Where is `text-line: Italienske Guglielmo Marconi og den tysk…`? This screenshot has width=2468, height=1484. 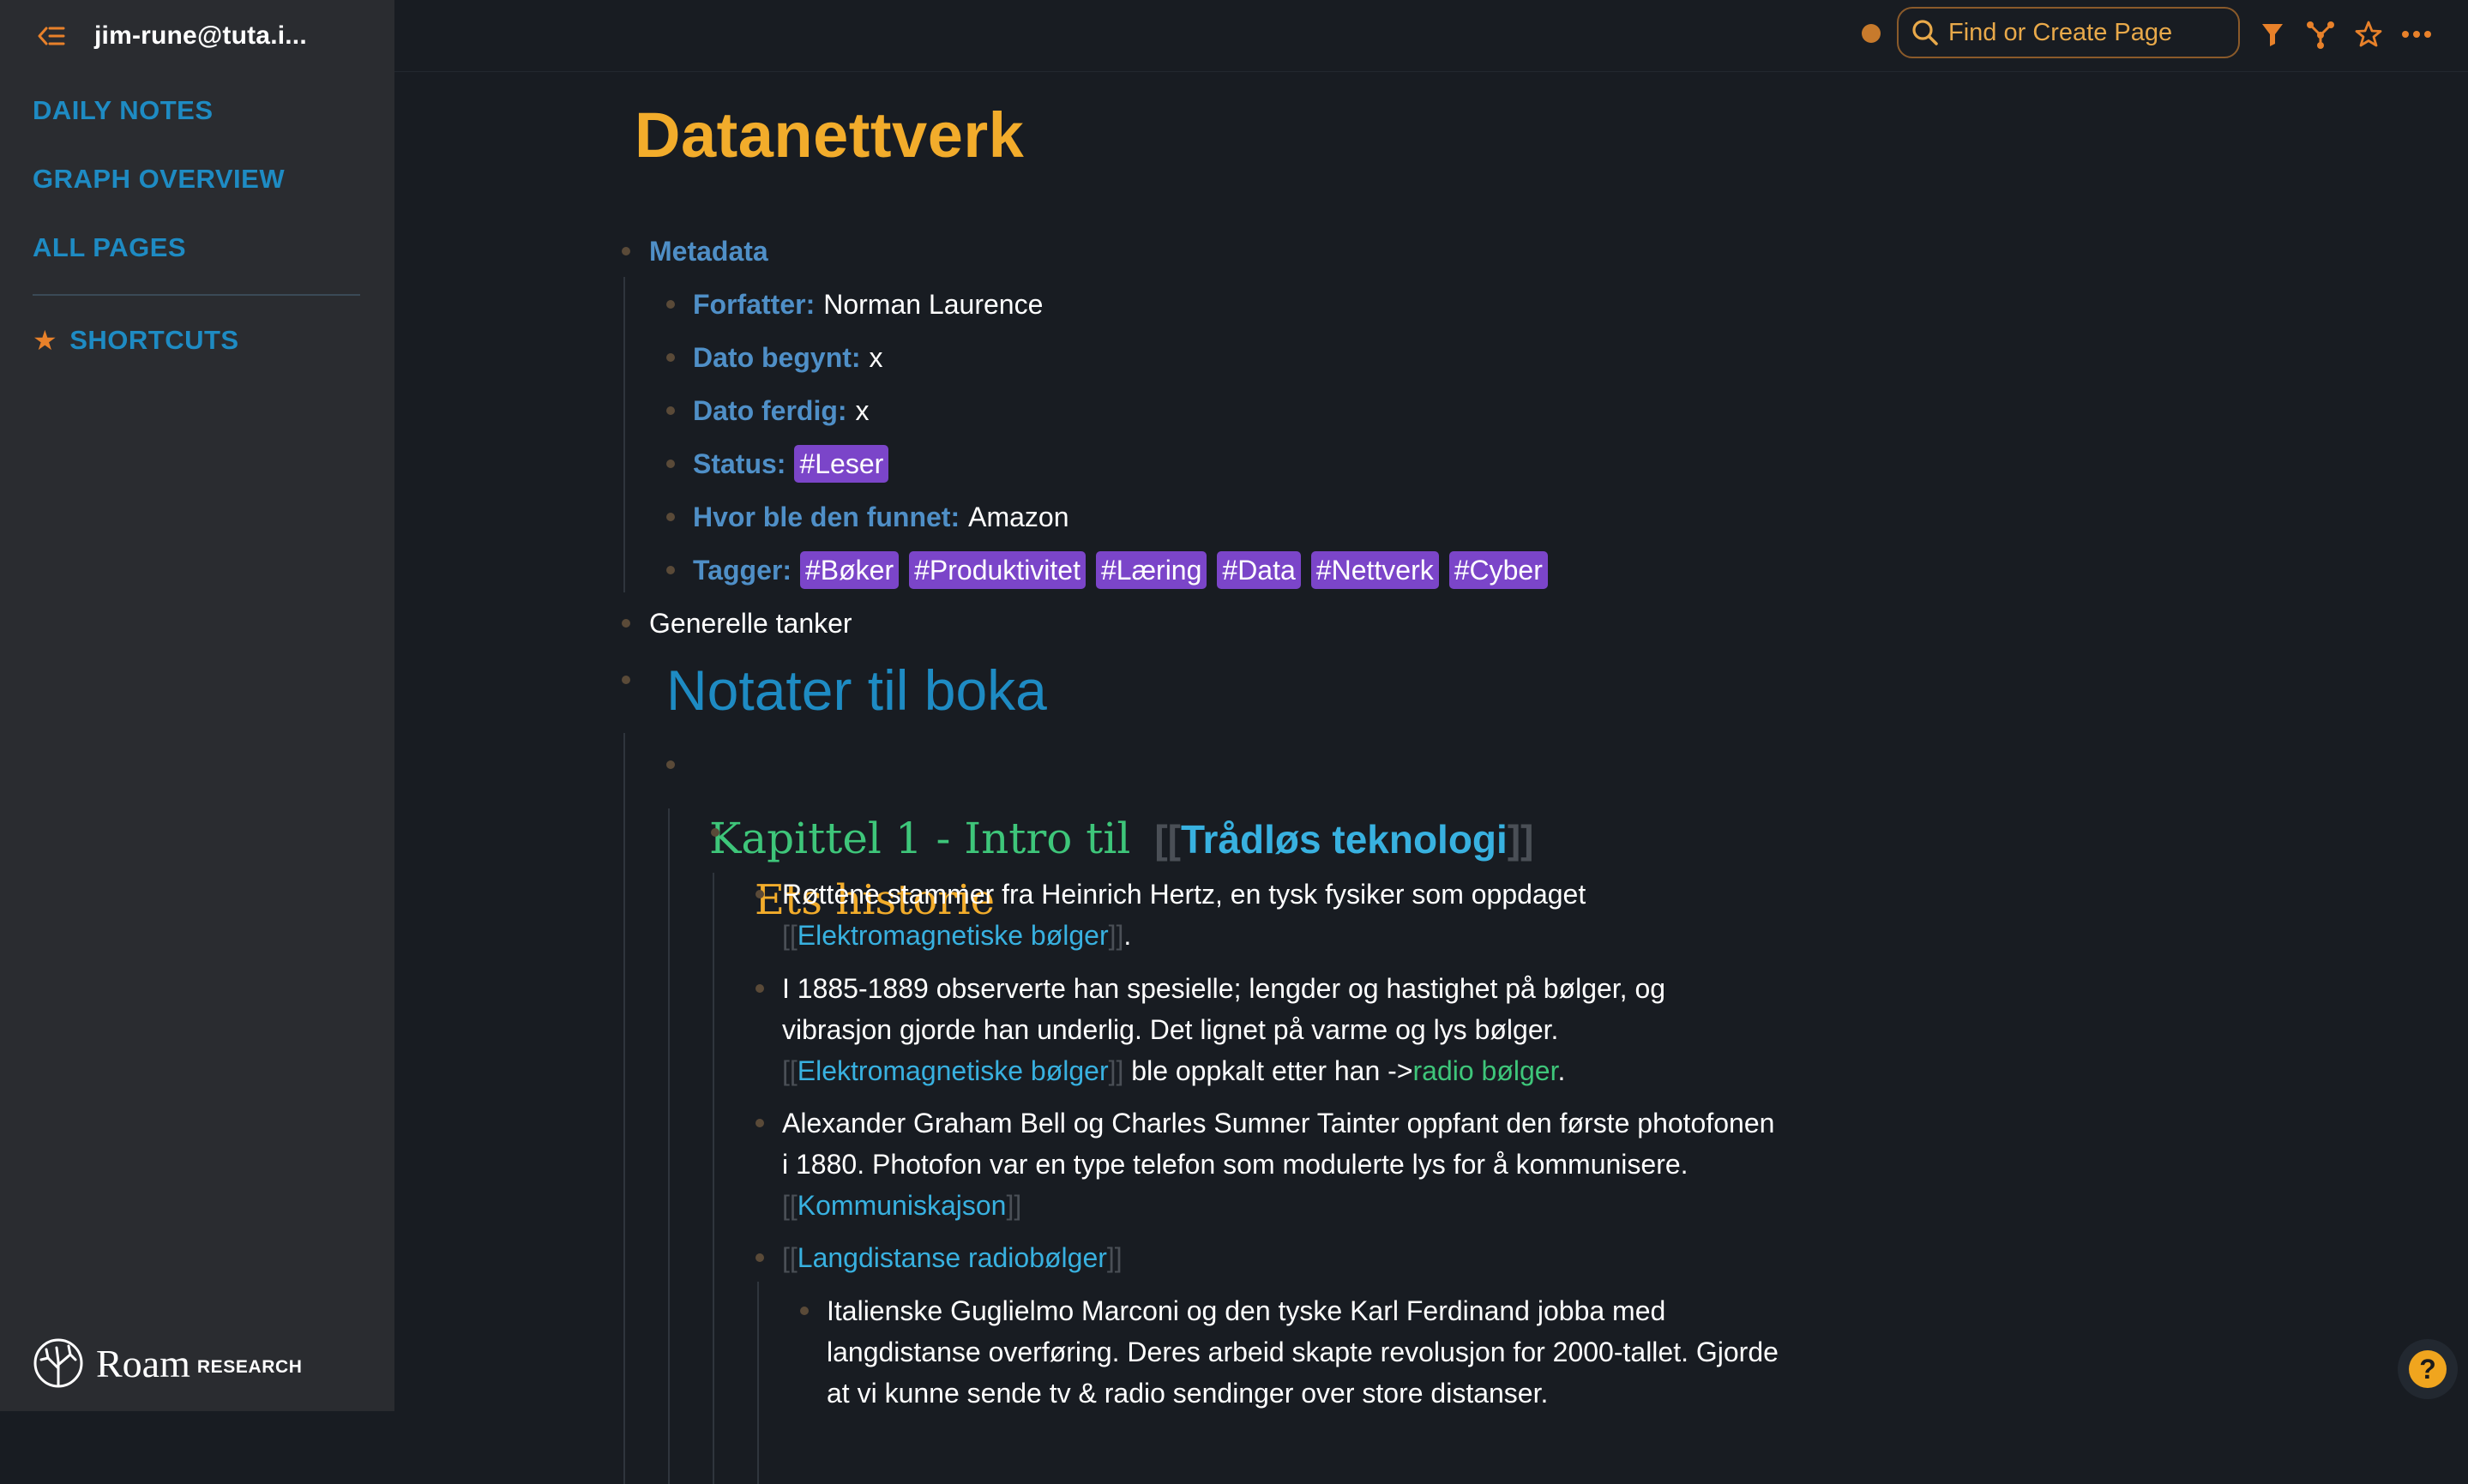 text-line: Italienske Guglielmo Marconi og den tysk… is located at coordinates (1246, 1310).